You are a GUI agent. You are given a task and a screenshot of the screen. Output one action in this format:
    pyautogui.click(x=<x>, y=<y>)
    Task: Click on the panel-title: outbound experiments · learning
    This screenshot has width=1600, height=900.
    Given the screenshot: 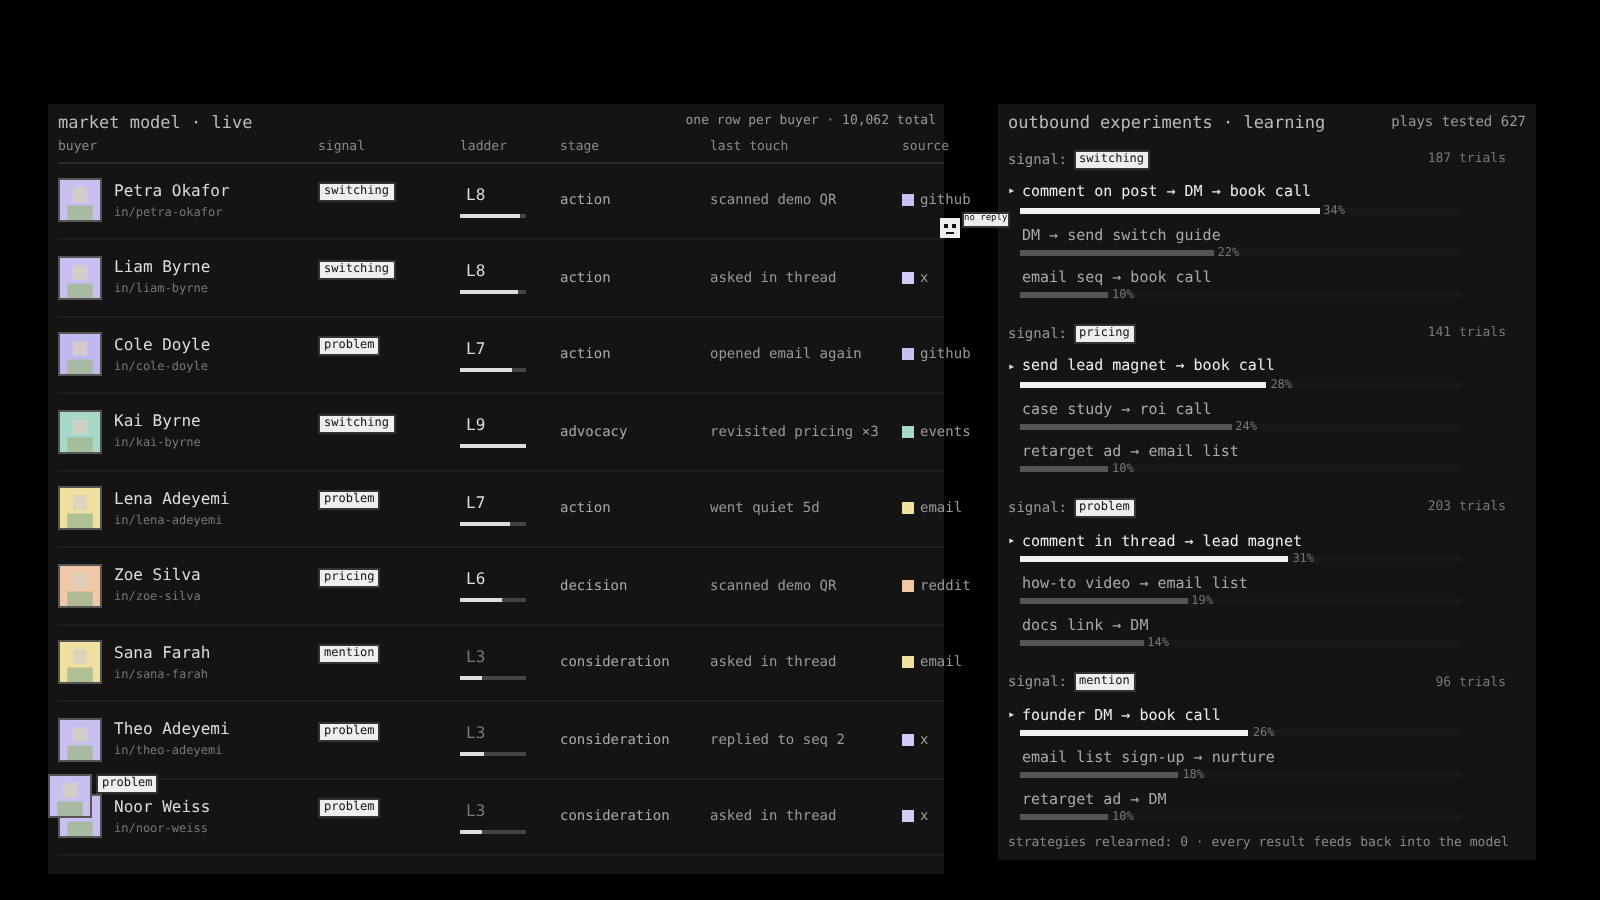 What is the action you would take?
    pyautogui.click(x=1167, y=125)
    